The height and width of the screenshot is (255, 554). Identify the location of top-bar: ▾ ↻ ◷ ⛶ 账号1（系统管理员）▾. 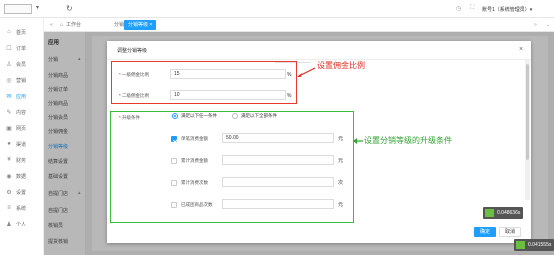
(277, 9).